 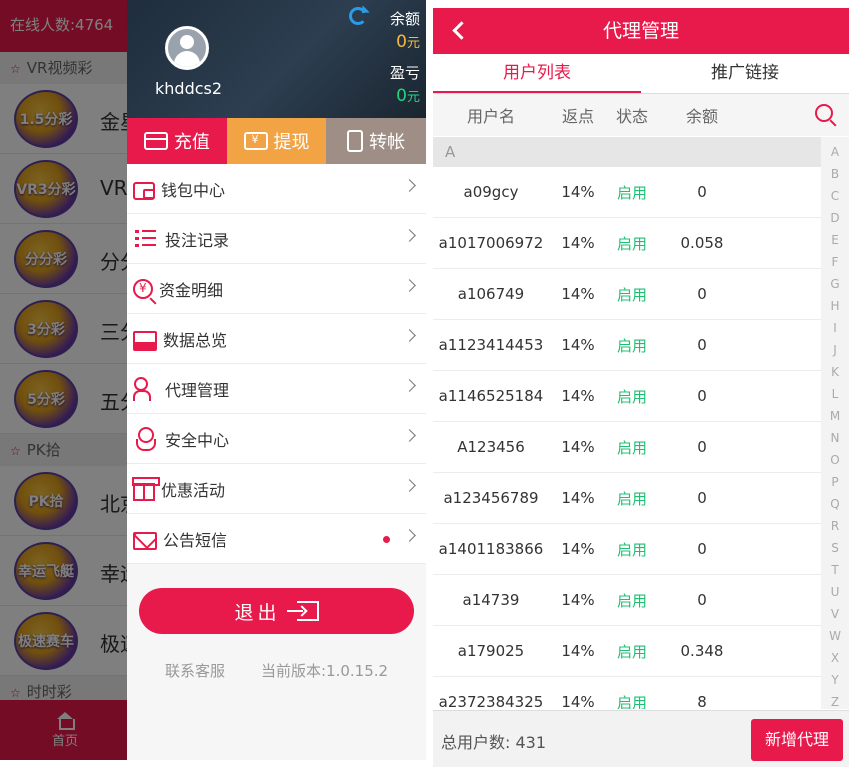 I want to click on index-letter: K, so click(x=835, y=372).